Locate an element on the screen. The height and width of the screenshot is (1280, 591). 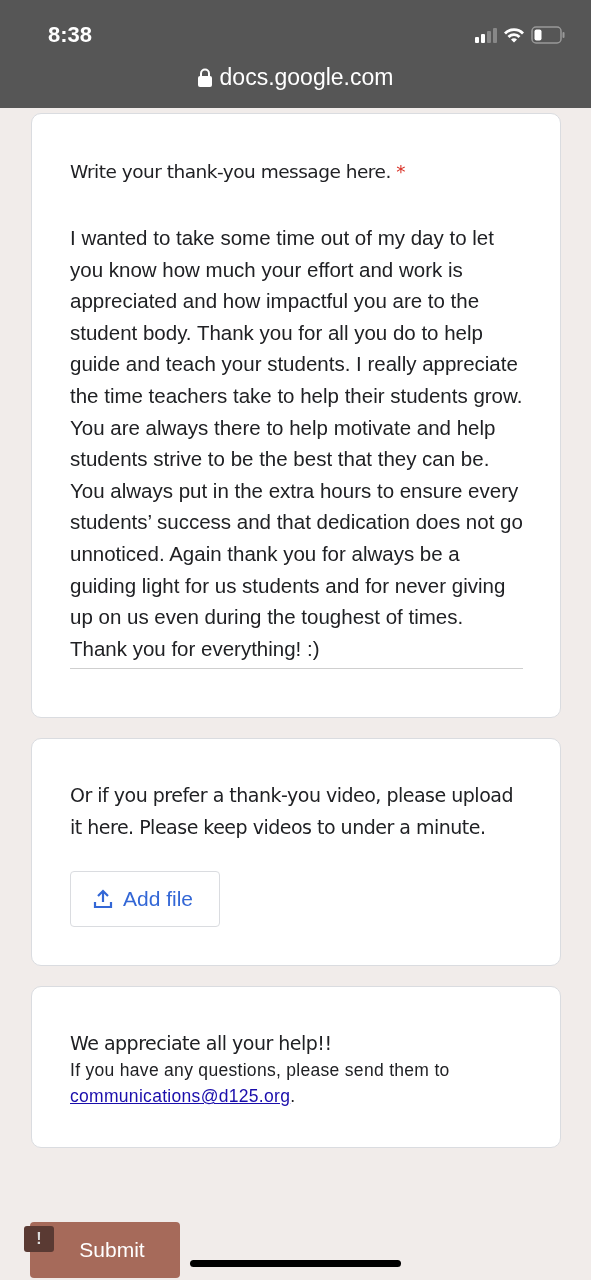
upload-icon is located at coordinates (103, 899).